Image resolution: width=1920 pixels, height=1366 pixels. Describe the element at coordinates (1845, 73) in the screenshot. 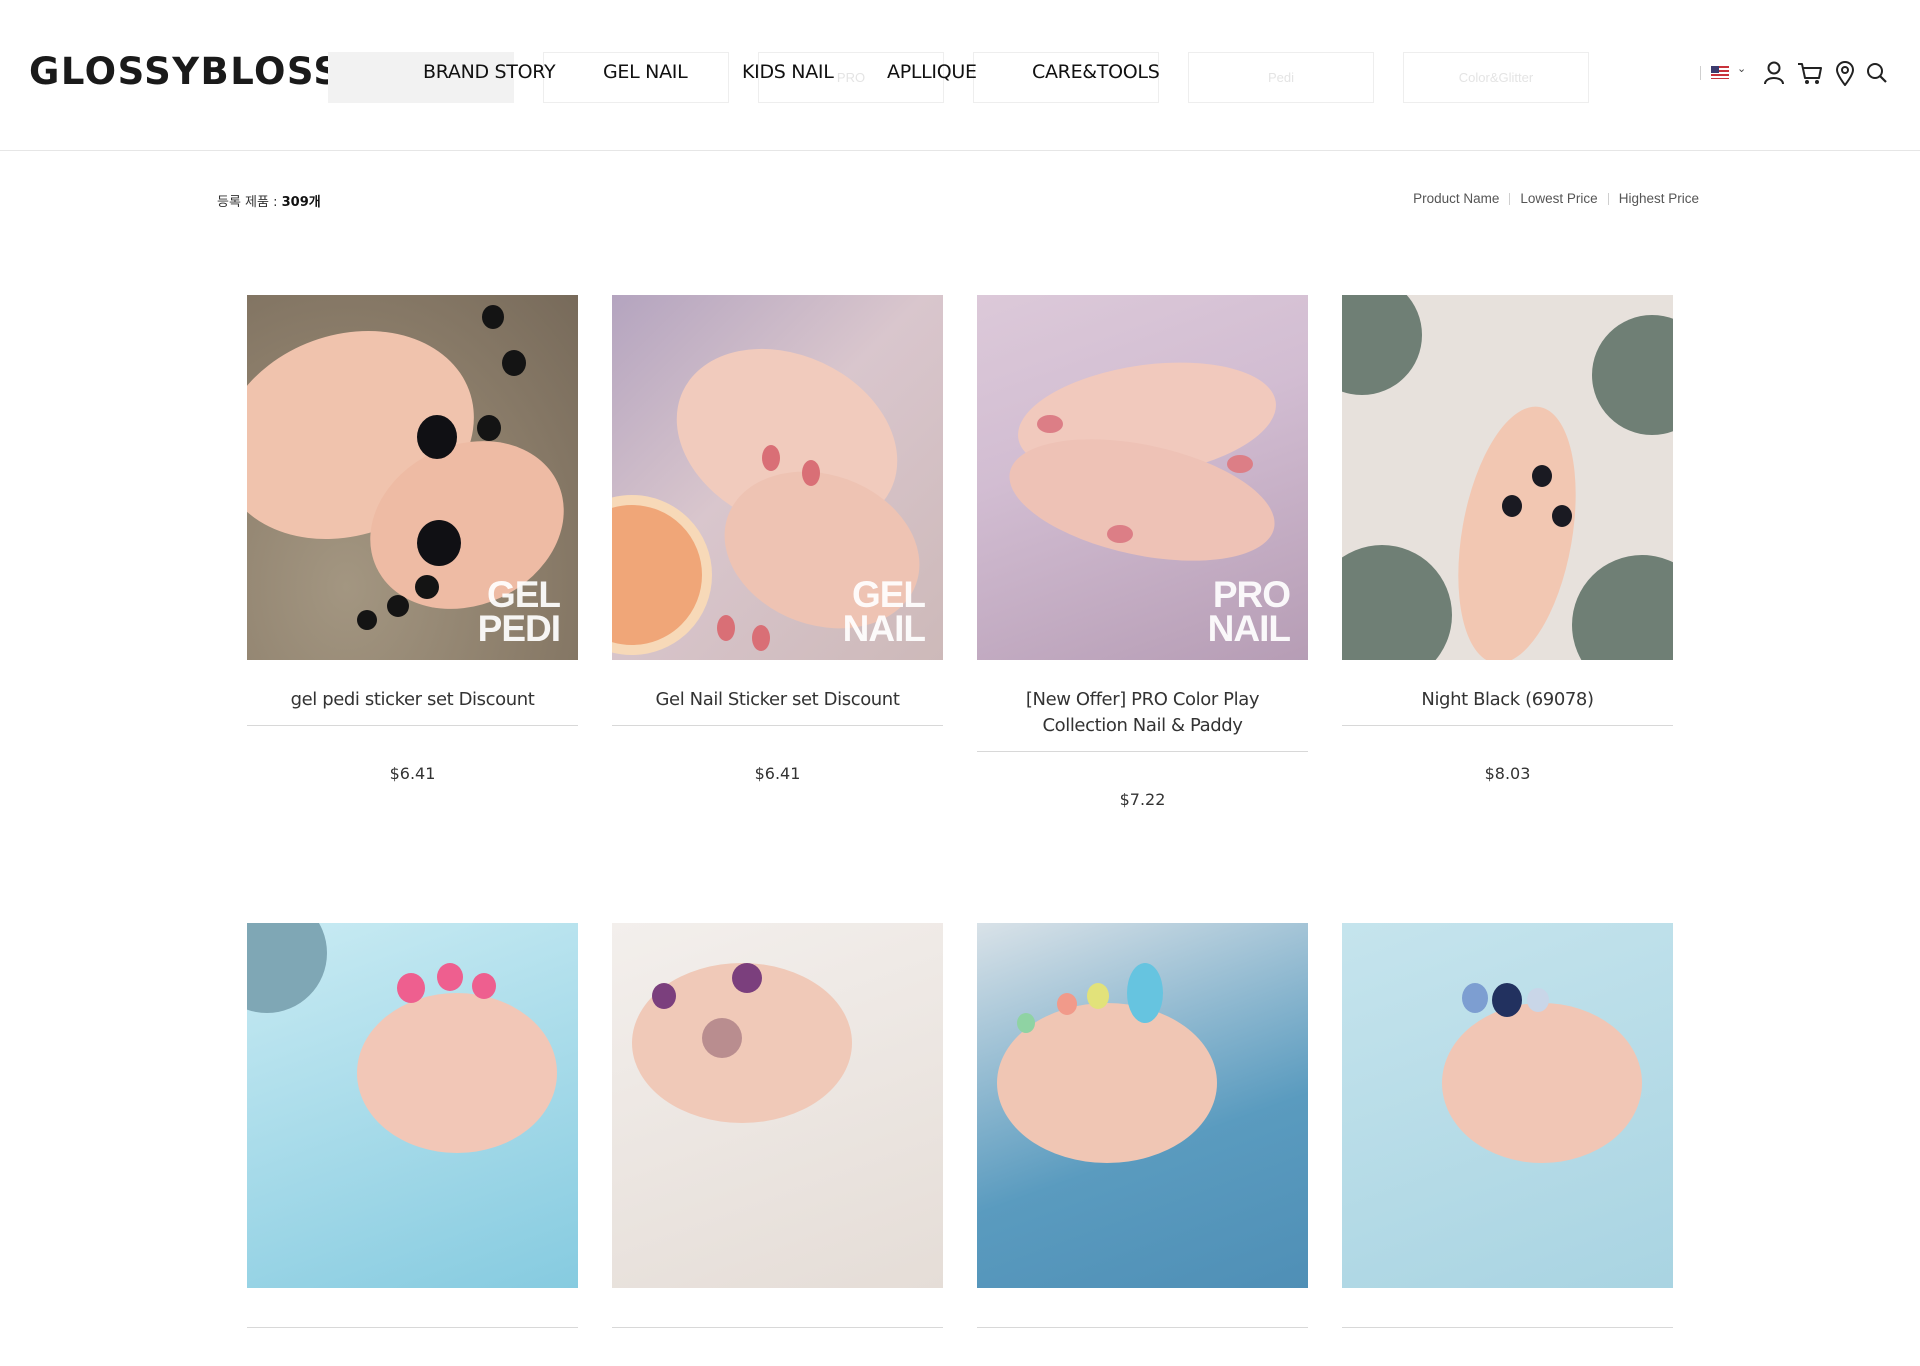

I see `location-pin-icon` at that location.